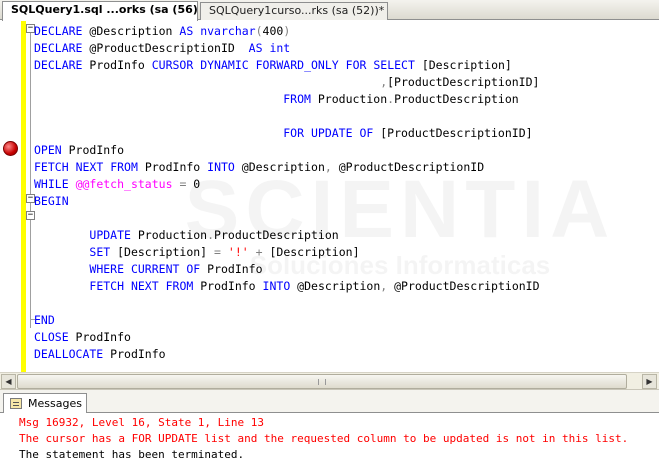 This screenshot has height=461, width=659. I want to click on message-line: The statement has been terminated., so click(132, 454).